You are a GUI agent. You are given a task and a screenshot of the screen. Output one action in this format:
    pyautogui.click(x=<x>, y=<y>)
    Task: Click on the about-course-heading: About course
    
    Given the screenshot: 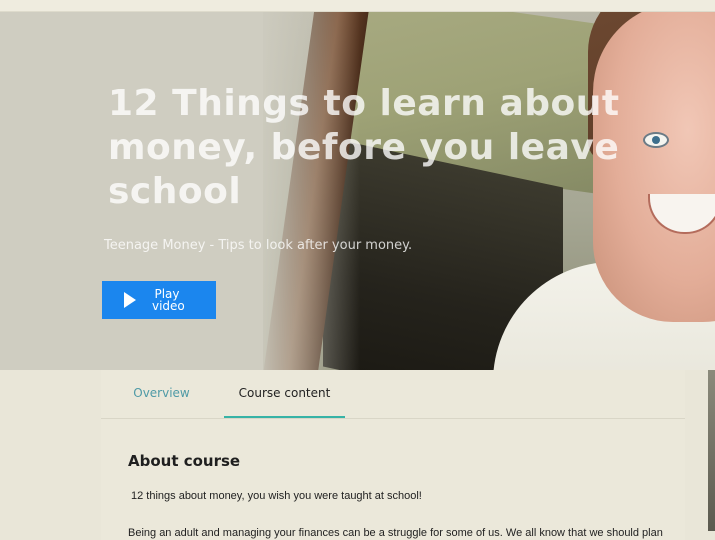 What is the action you would take?
    pyautogui.click(x=184, y=461)
    